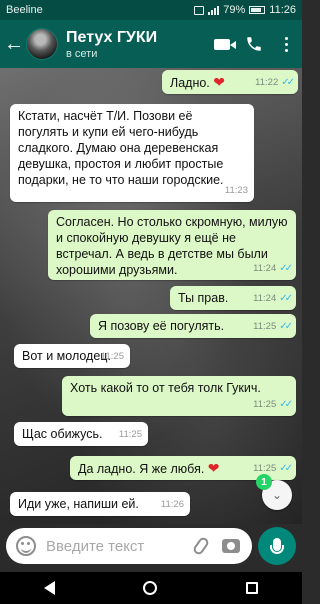  Describe the element at coordinates (82, 53) in the screenshot. I see `contact-status: в сети` at that location.